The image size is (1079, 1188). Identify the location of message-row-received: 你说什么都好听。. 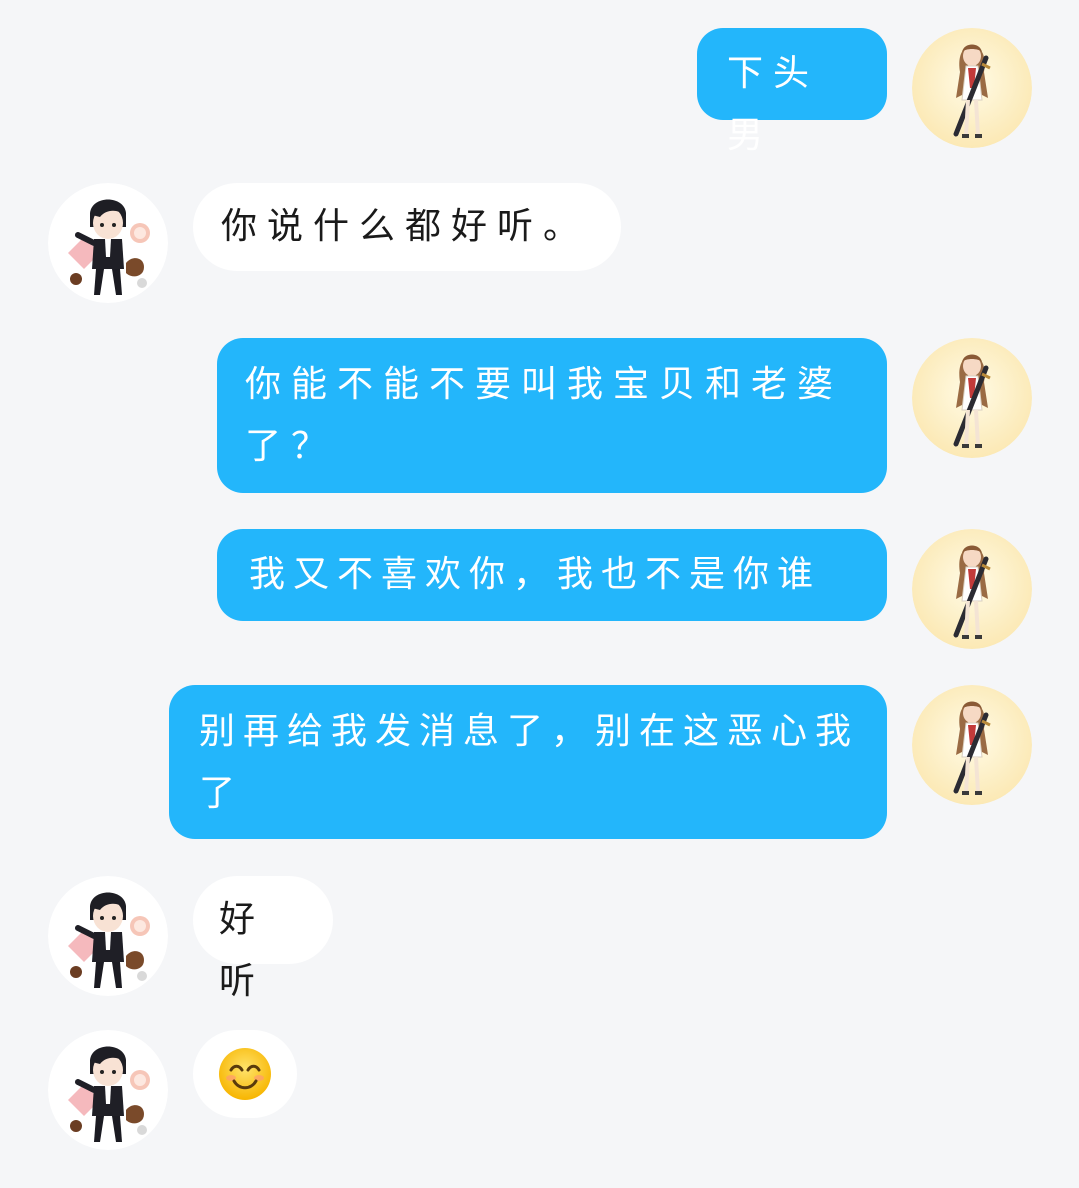
(539, 243).